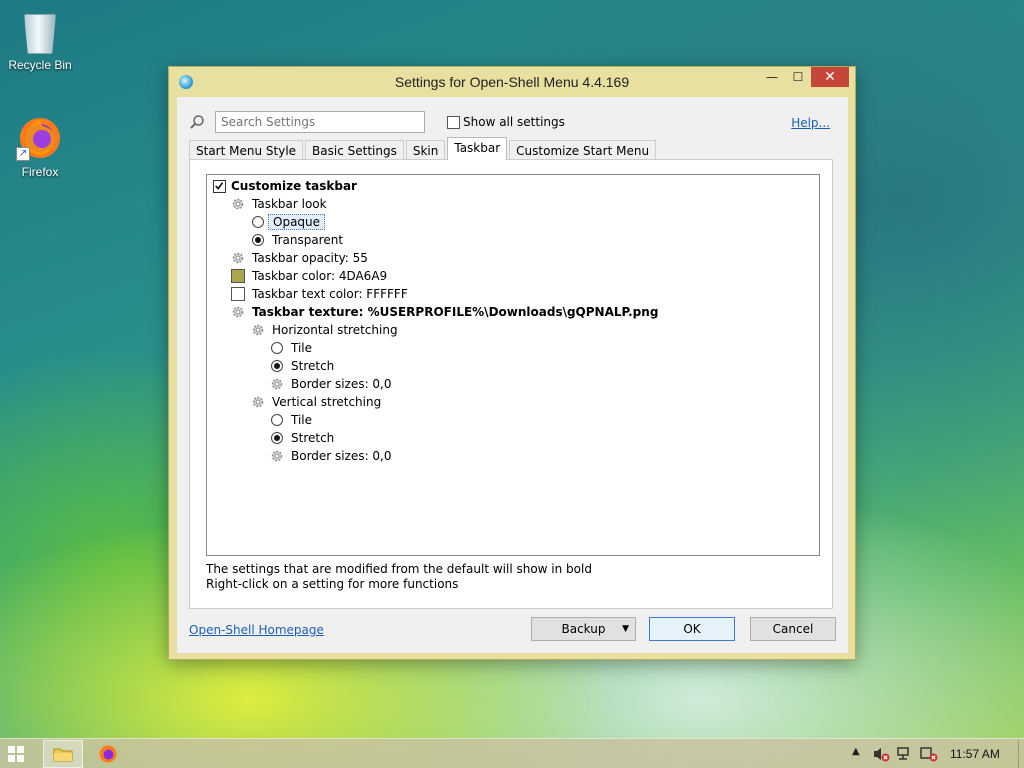  Describe the element at coordinates (289, 204) in the screenshot. I see `taskbar-look-label: Taskbar look` at that location.